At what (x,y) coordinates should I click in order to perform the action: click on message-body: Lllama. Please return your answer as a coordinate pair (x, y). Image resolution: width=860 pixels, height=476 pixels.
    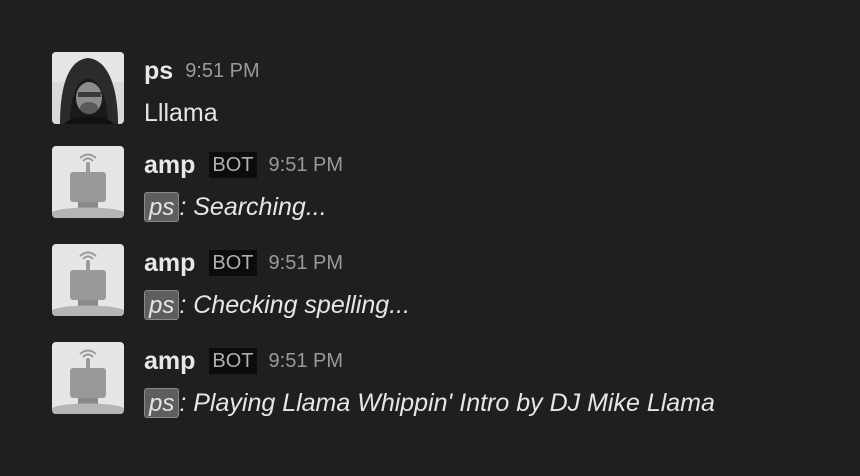
    Looking at the image, I should click on (181, 113).